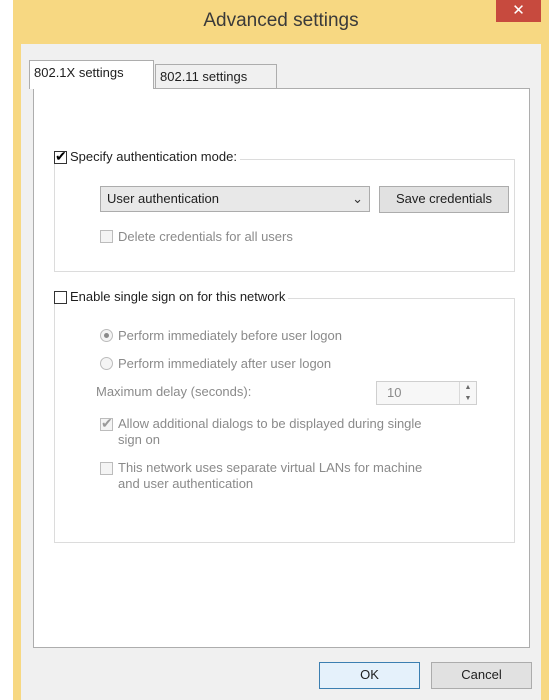 The height and width of the screenshot is (700, 549). What do you see at coordinates (178, 296) in the screenshot?
I see `enable-sso-label: Enable single sign on for this network` at bounding box center [178, 296].